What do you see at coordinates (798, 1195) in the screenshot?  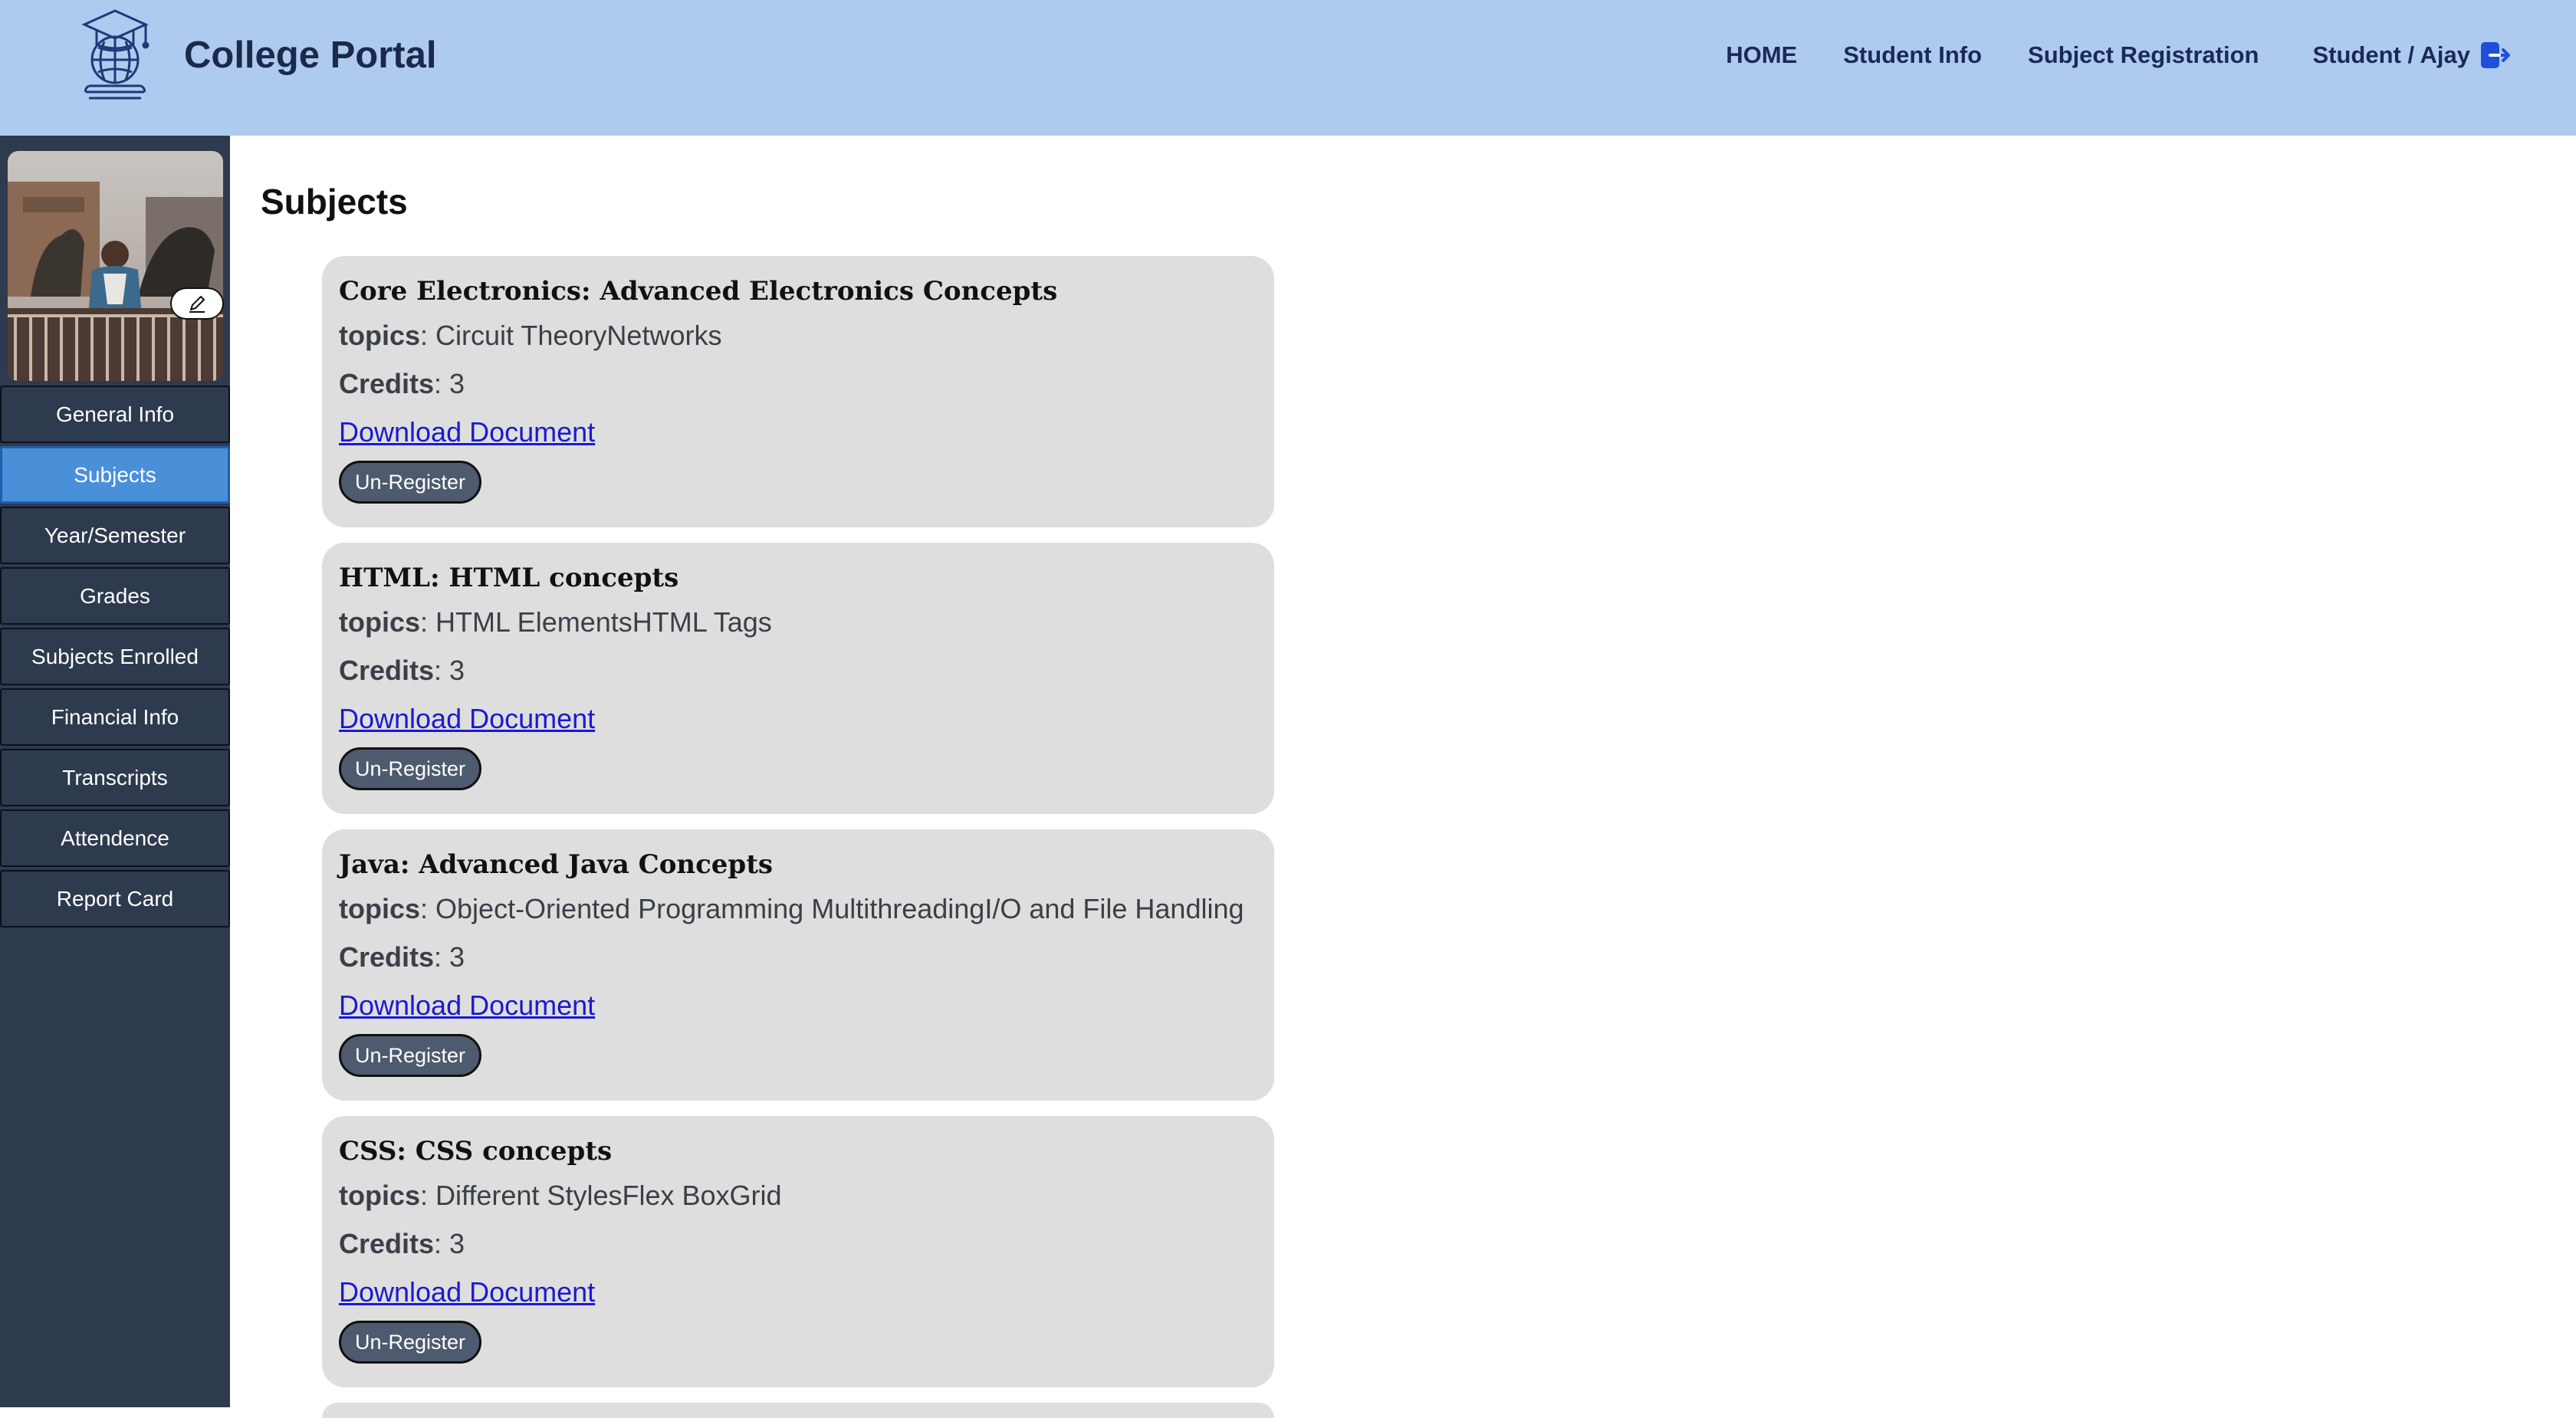 I see `subject-topics: topics: Different StylesFlex BoxGrid` at bounding box center [798, 1195].